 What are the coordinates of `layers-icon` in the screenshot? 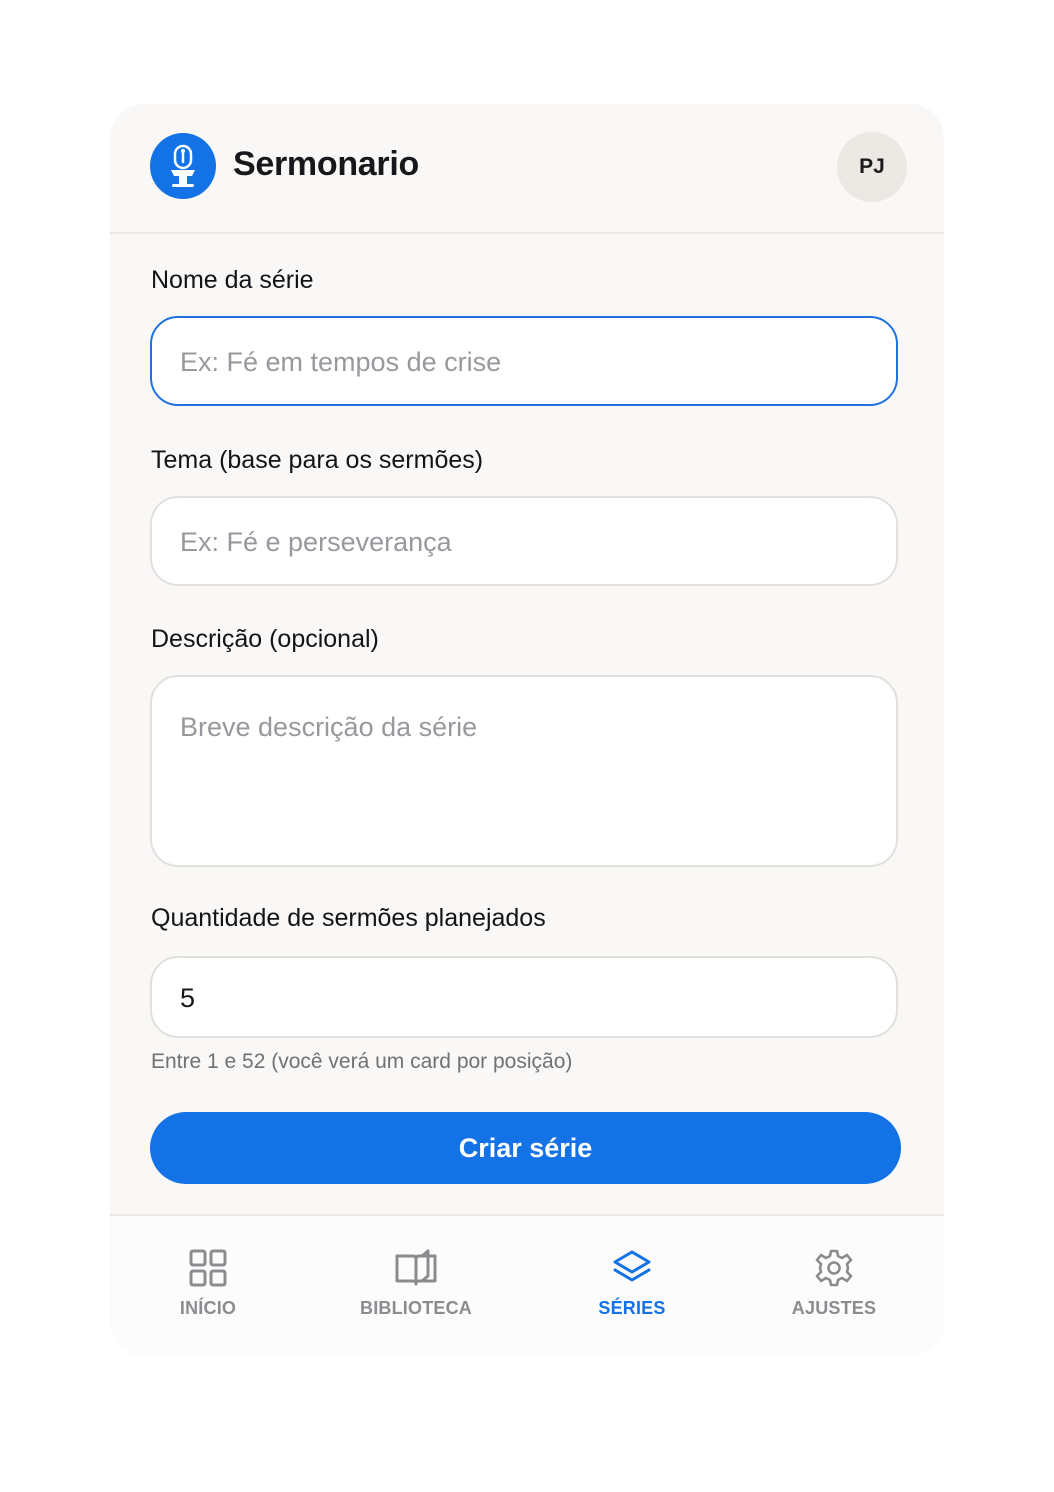 It's located at (632, 1266).